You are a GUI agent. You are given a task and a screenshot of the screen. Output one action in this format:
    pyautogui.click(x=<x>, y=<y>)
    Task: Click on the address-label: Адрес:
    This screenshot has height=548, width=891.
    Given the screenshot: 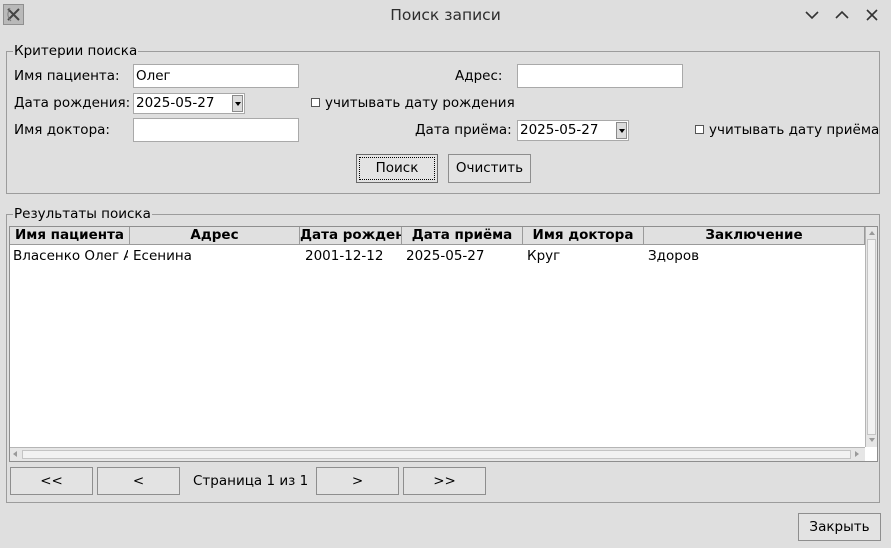 What is the action you would take?
    pyautogui.click(x=479, y=76)
    